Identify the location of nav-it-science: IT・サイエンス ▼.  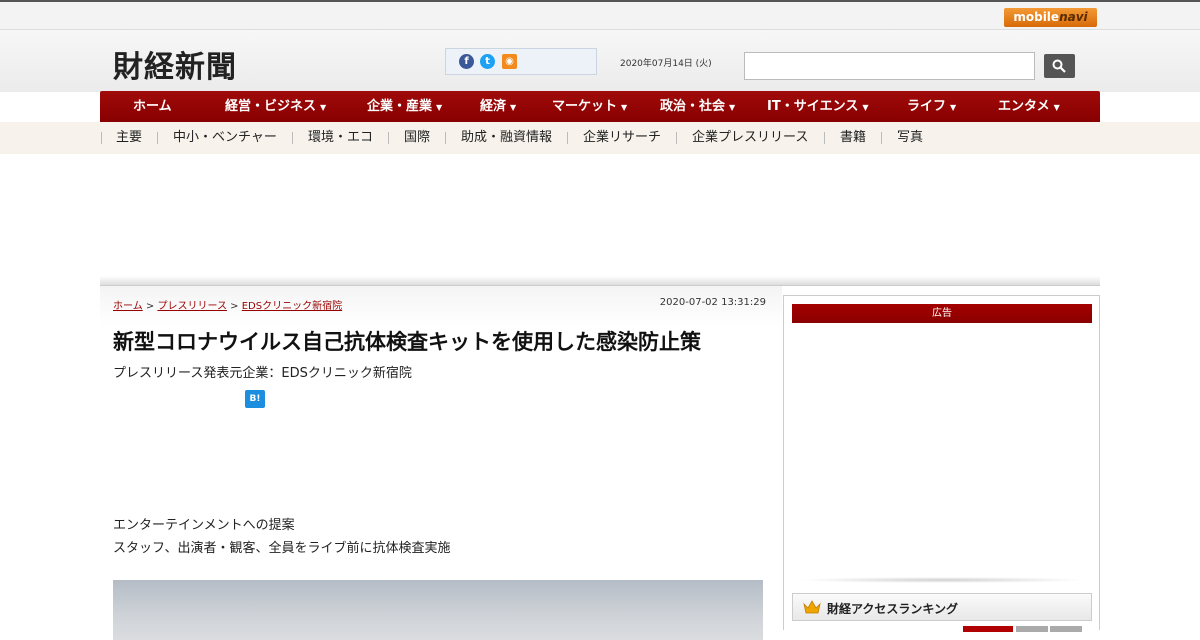
(817, 106).